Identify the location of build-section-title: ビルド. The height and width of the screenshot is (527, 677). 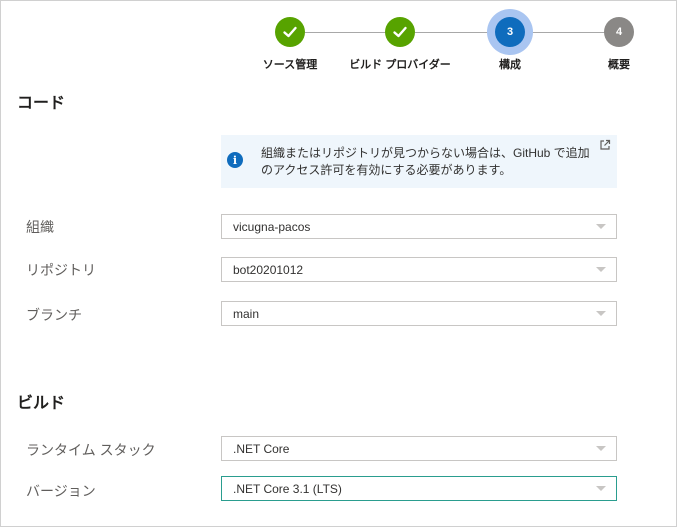
(41, 403).